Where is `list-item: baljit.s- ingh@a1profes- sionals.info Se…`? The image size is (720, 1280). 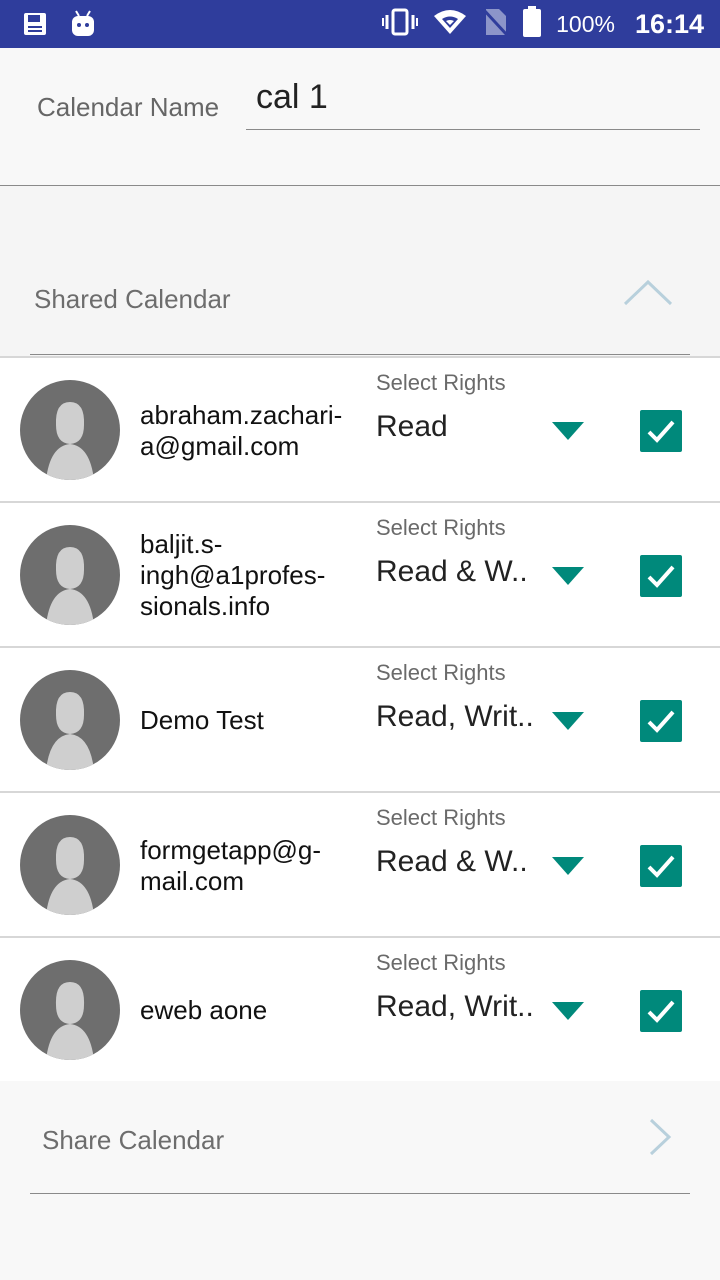
list-item: baljit.s- ingh@a1profes- sionals.info Se… is located at coordinates (360, 573).